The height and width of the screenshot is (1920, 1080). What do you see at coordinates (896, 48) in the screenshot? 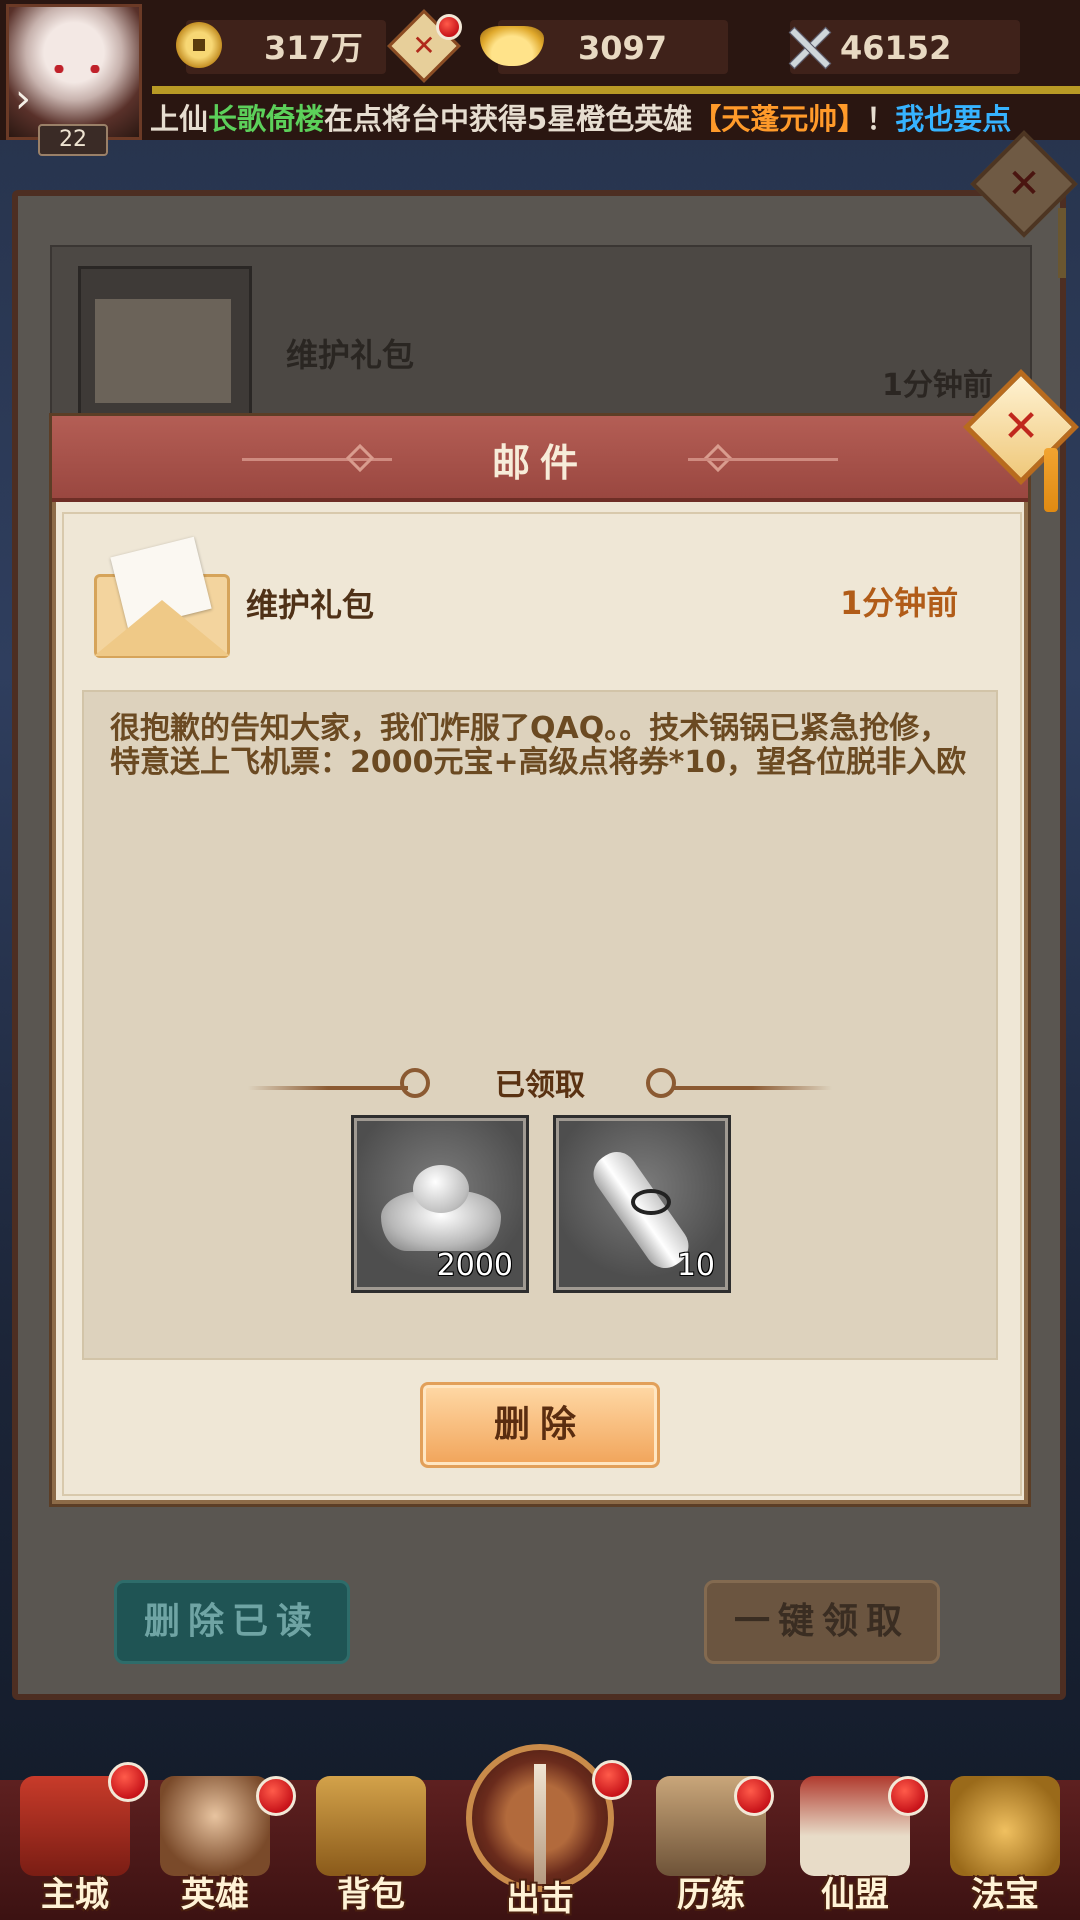
I see `combat-power: 46152` at bounding box center [896, 48].